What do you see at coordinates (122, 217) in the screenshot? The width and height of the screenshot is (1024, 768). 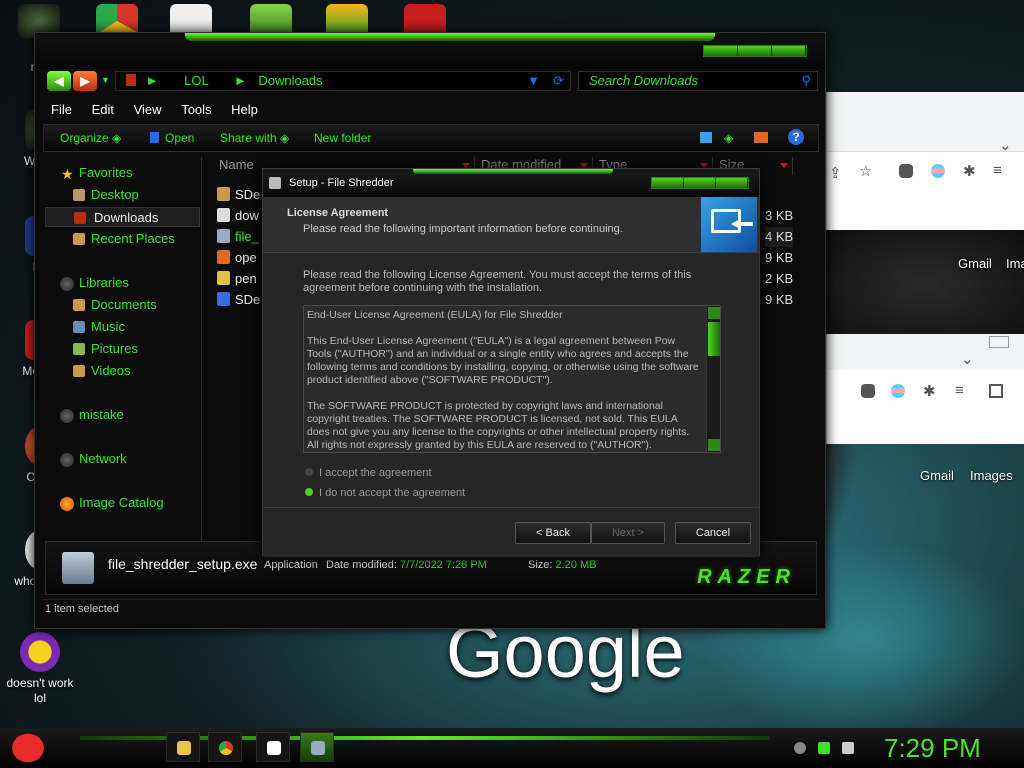 I see `nav-downloads: Downloads` at bounding box center [122, 217].